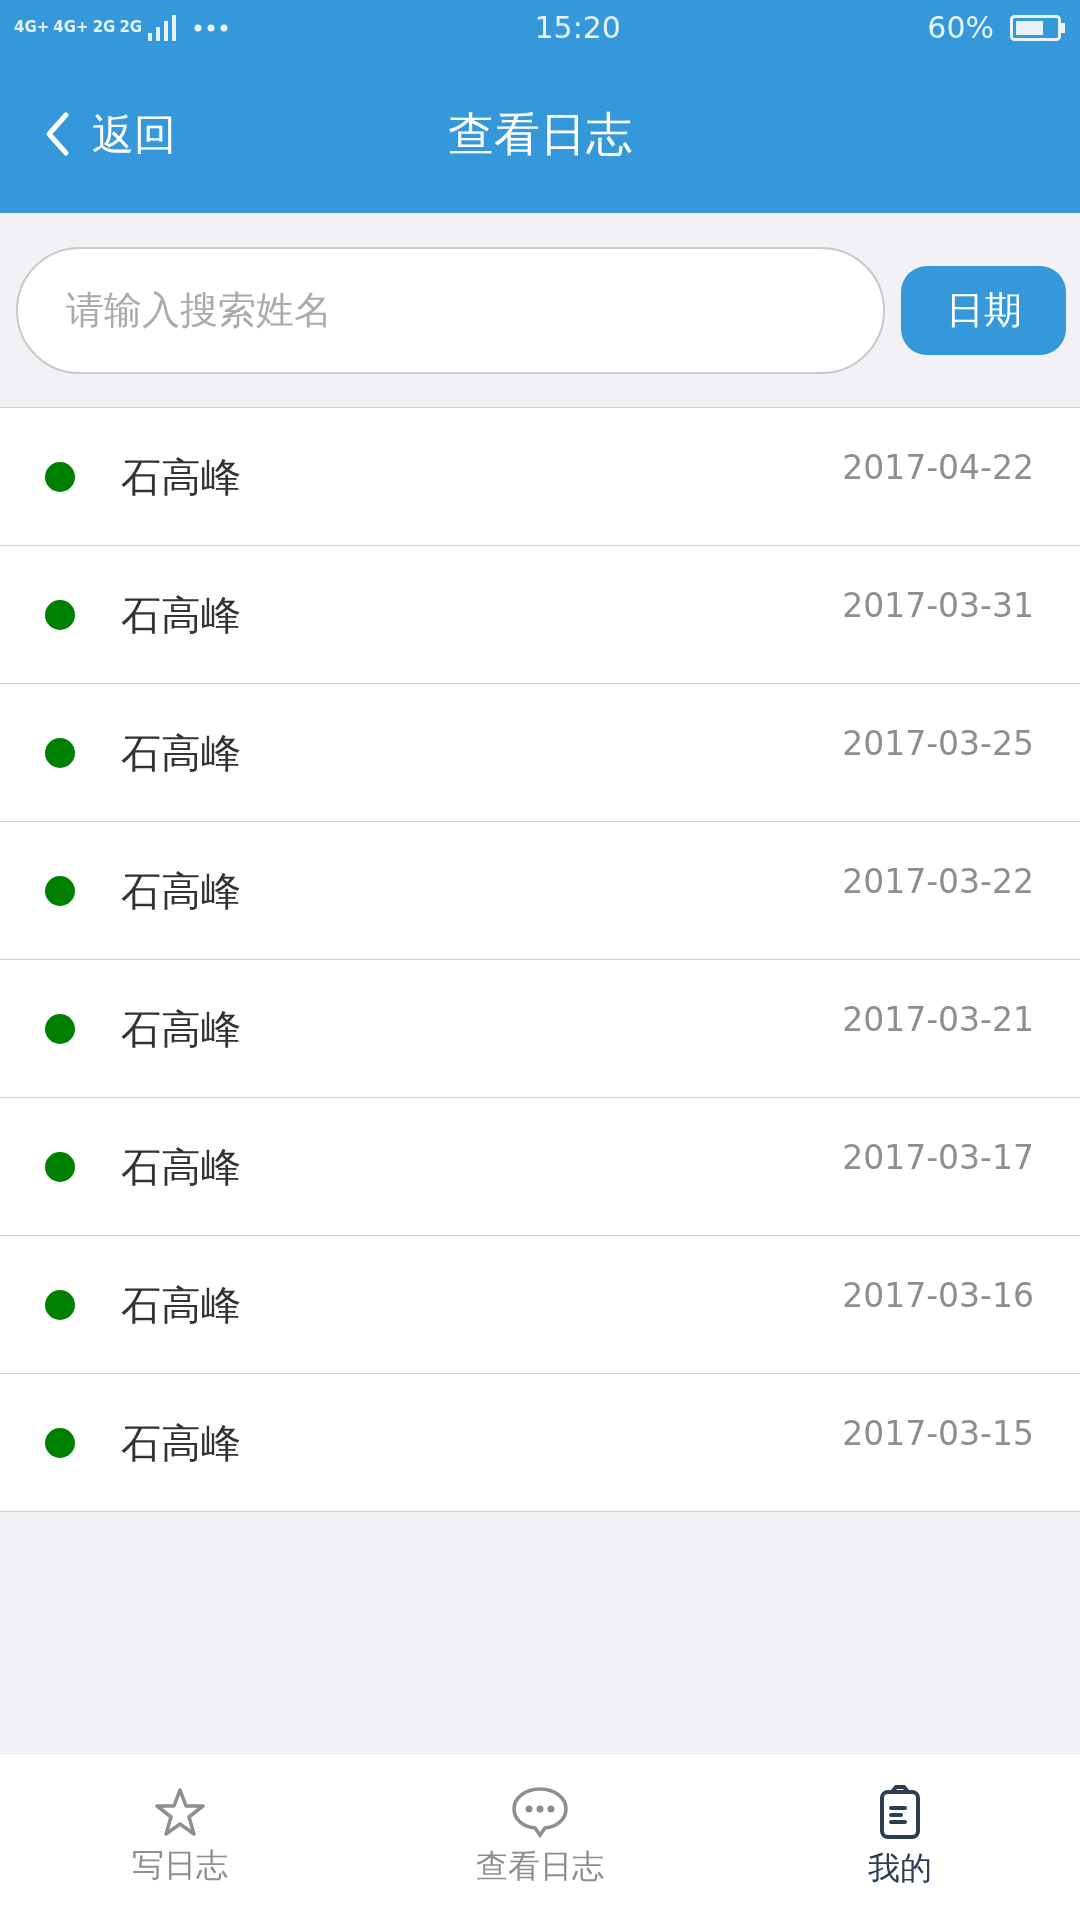 The height and width of the screenshot is (1920, 1080). What do you see at coordinates (540, 1029) in the screenshot?
I see `log-row: 石高峰 2017-03-21` at bounding box center [540, 1029].